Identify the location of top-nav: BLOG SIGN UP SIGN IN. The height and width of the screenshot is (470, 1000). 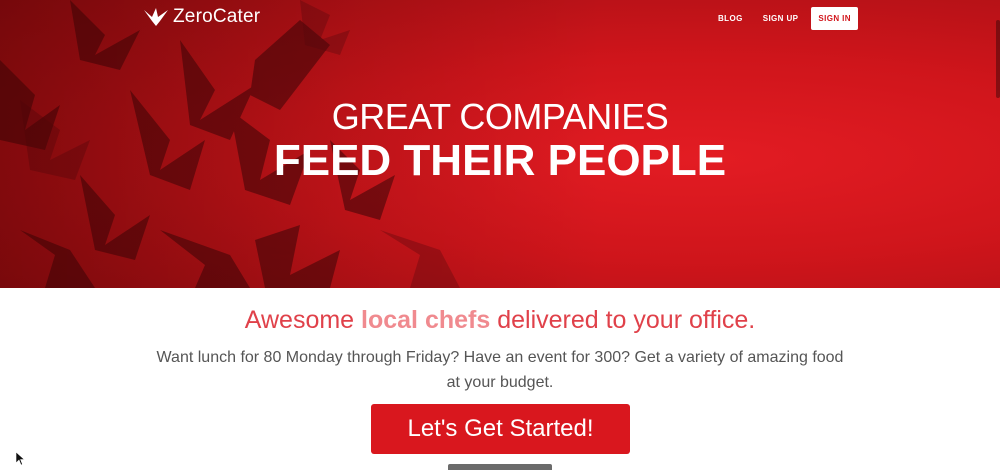
(778, 18).